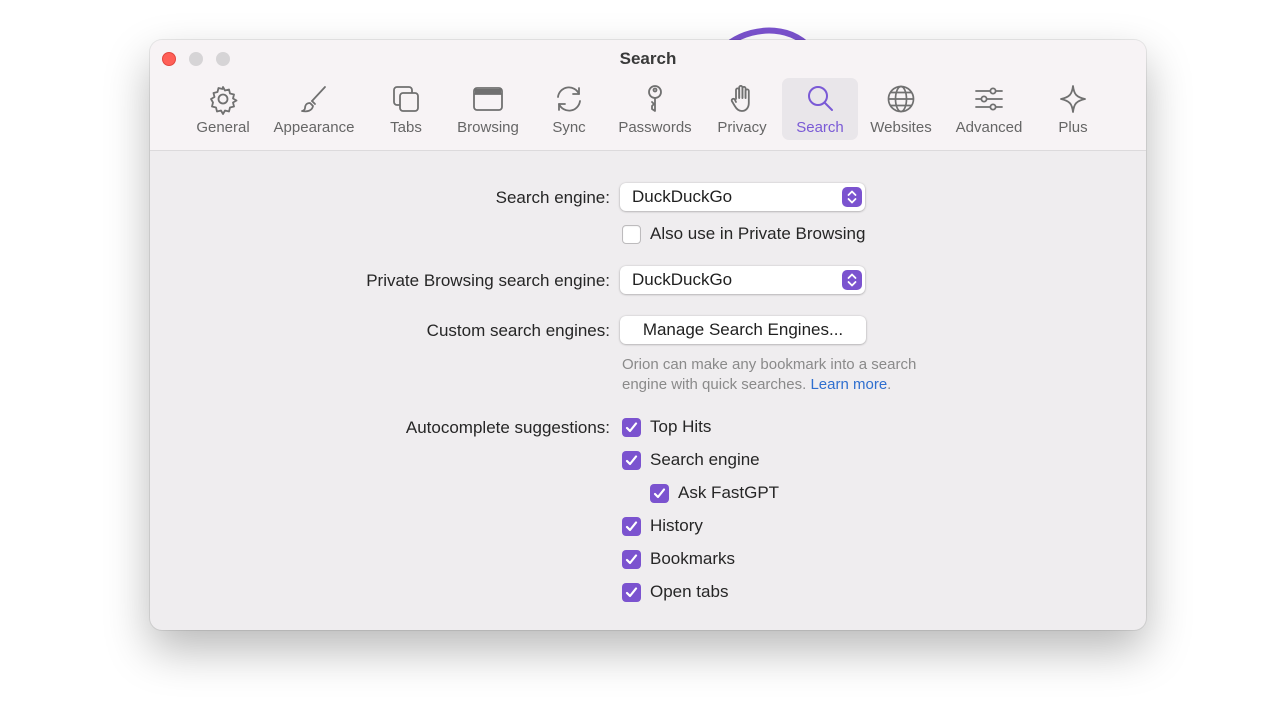 The width and height of the screenshot is (1280, 720). Describe the element at coordinates (820, 98) in the screenshot. I see `magnifier-icon` at that location.